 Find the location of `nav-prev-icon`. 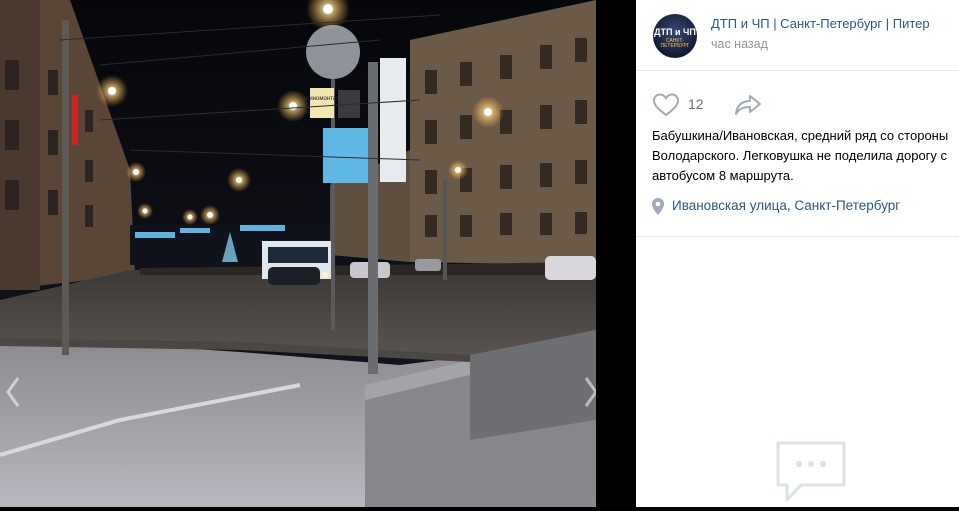

nav-prev-icon is located at coordinates (13, 392).